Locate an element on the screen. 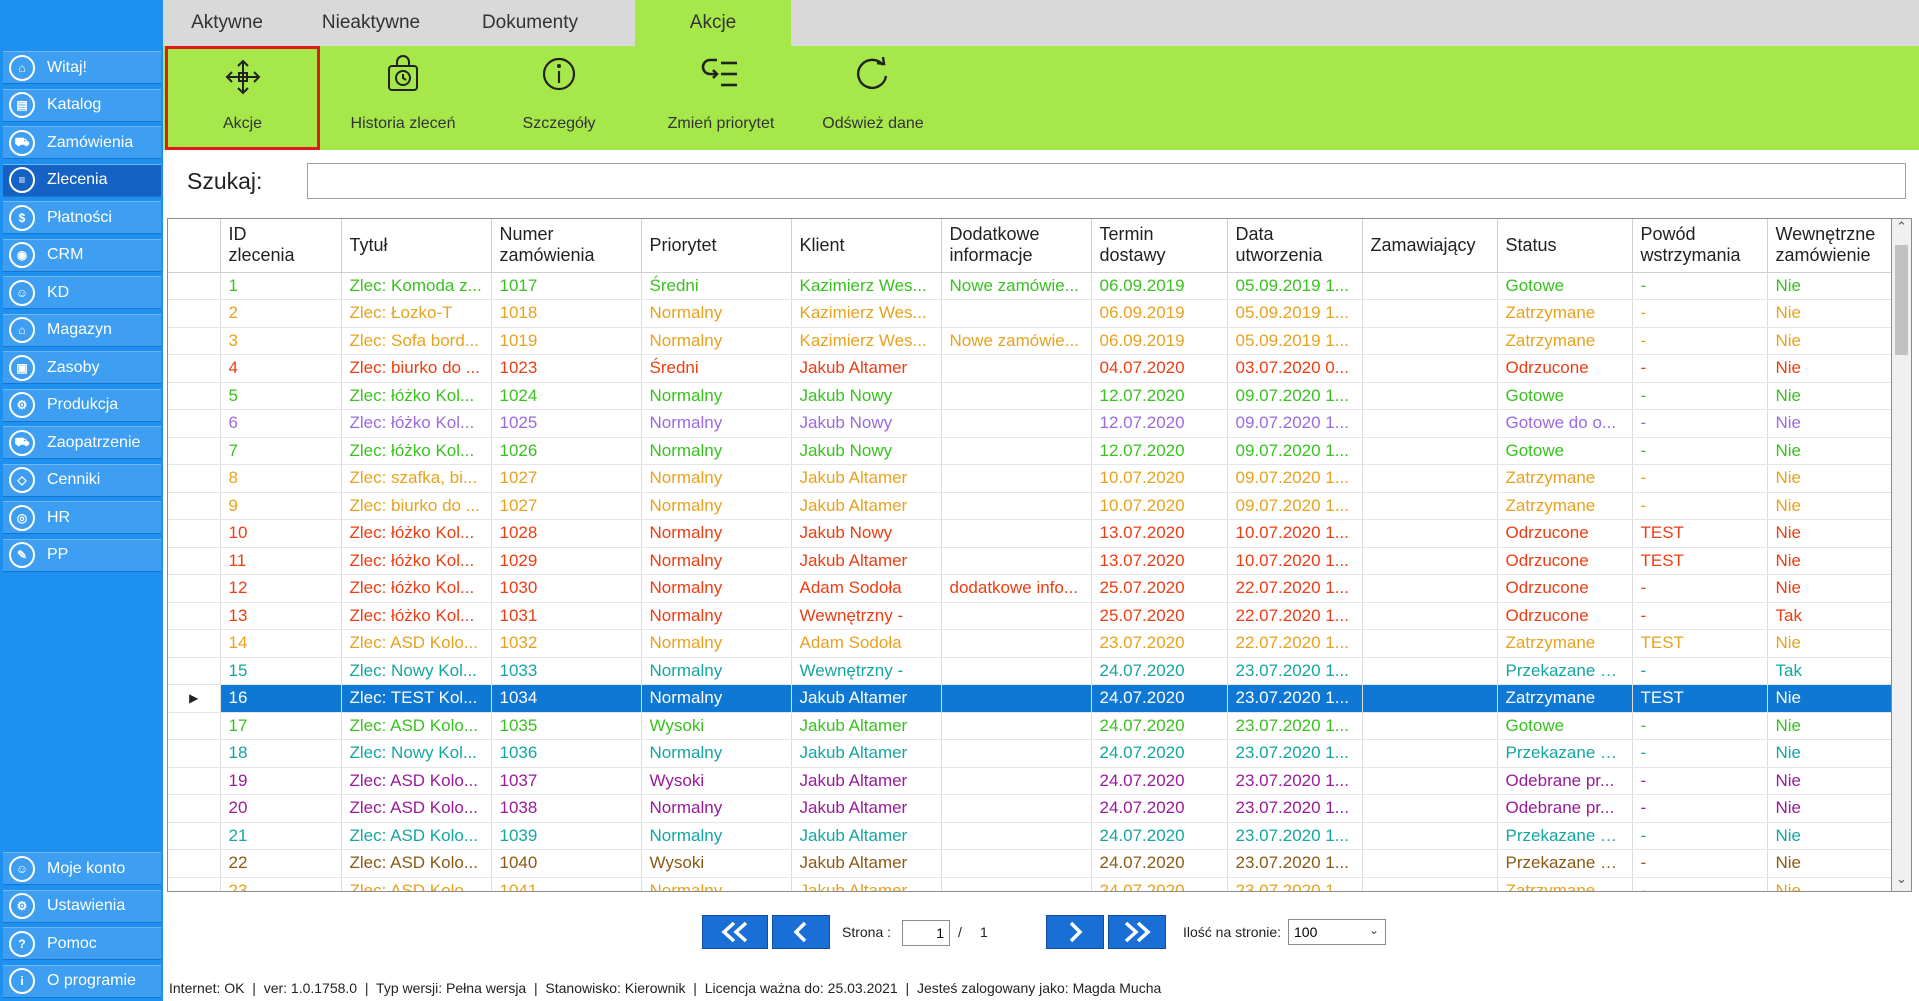 The width and height of the screenshot is (1919, 1001). sidebar-item-hr: ◎ HR is located at coordinates (82, 517).